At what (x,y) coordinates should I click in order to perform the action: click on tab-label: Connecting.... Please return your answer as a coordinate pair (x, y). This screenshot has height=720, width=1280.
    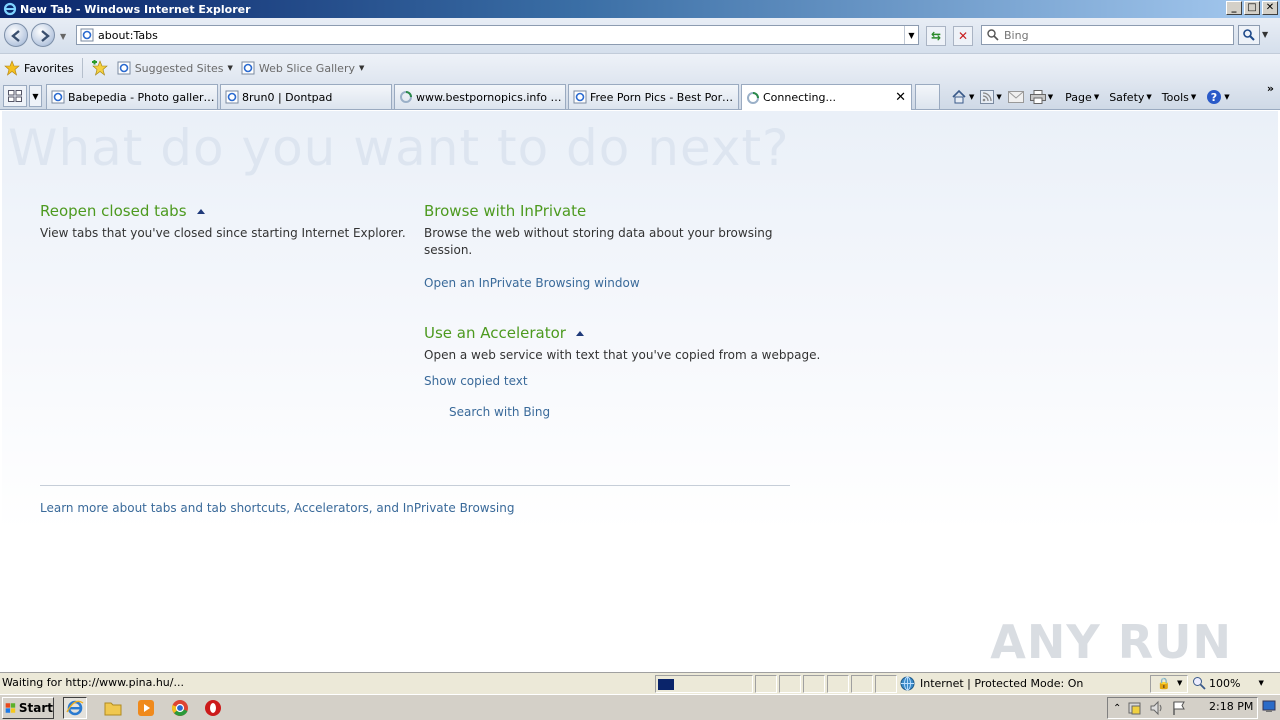
    Looking at the image, I should click on (799, 97).